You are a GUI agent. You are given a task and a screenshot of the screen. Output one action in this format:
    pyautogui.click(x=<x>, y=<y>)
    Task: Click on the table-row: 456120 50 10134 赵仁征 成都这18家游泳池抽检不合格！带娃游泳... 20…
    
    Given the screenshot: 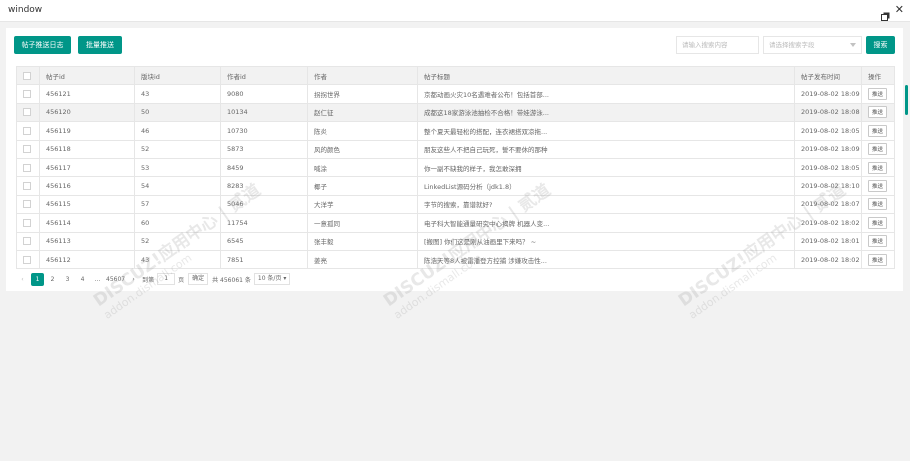 What is the action you would take?
    pyautogui.click(x=455, y=112)
    